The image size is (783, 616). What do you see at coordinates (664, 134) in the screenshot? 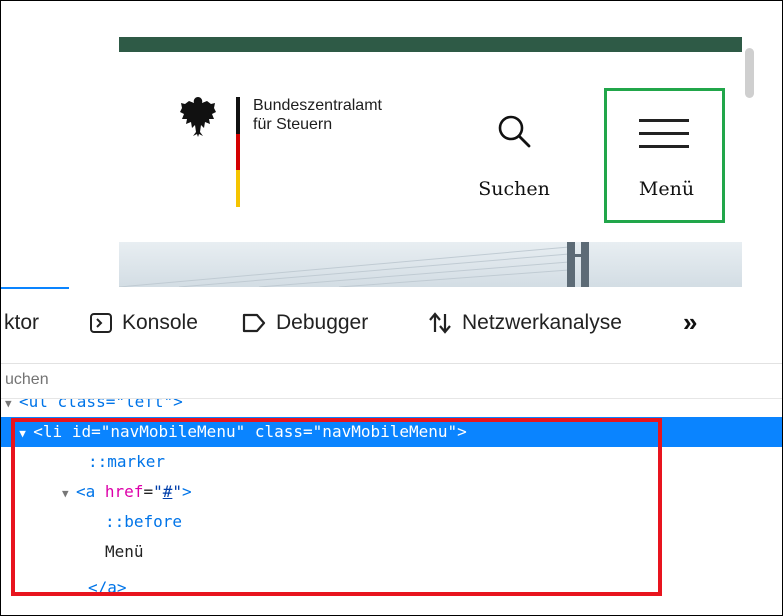
I see `hamburger-menu-icon` at bounding box center [664, 134].